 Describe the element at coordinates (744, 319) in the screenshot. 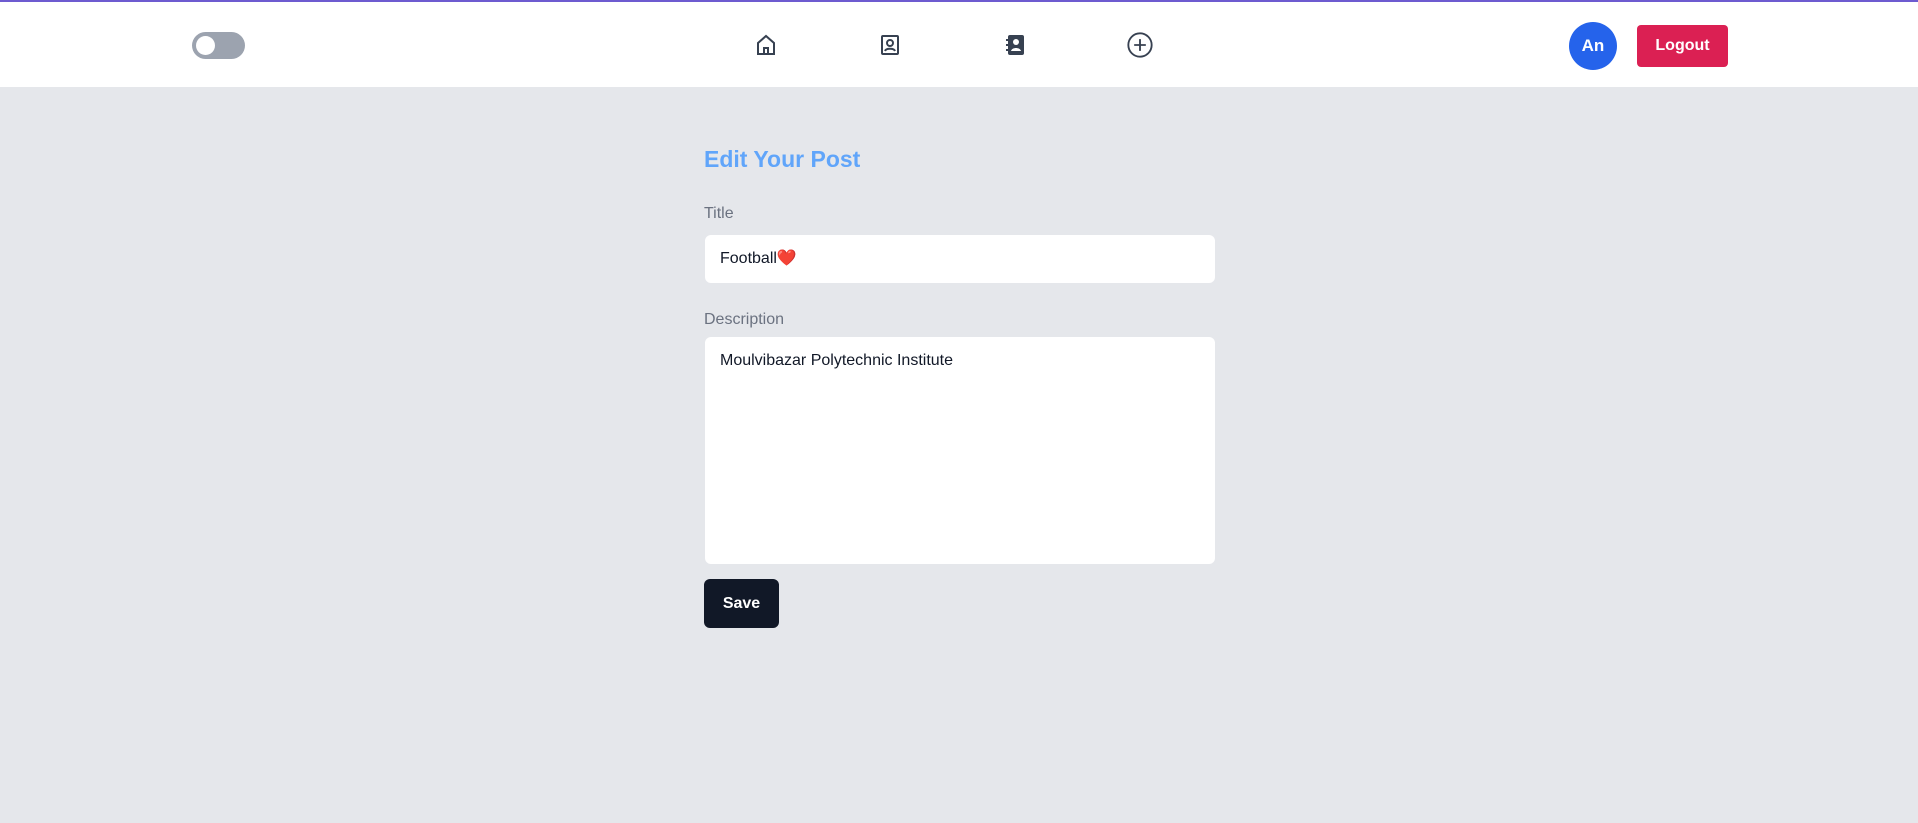

I see `description-label: Description` at that location.